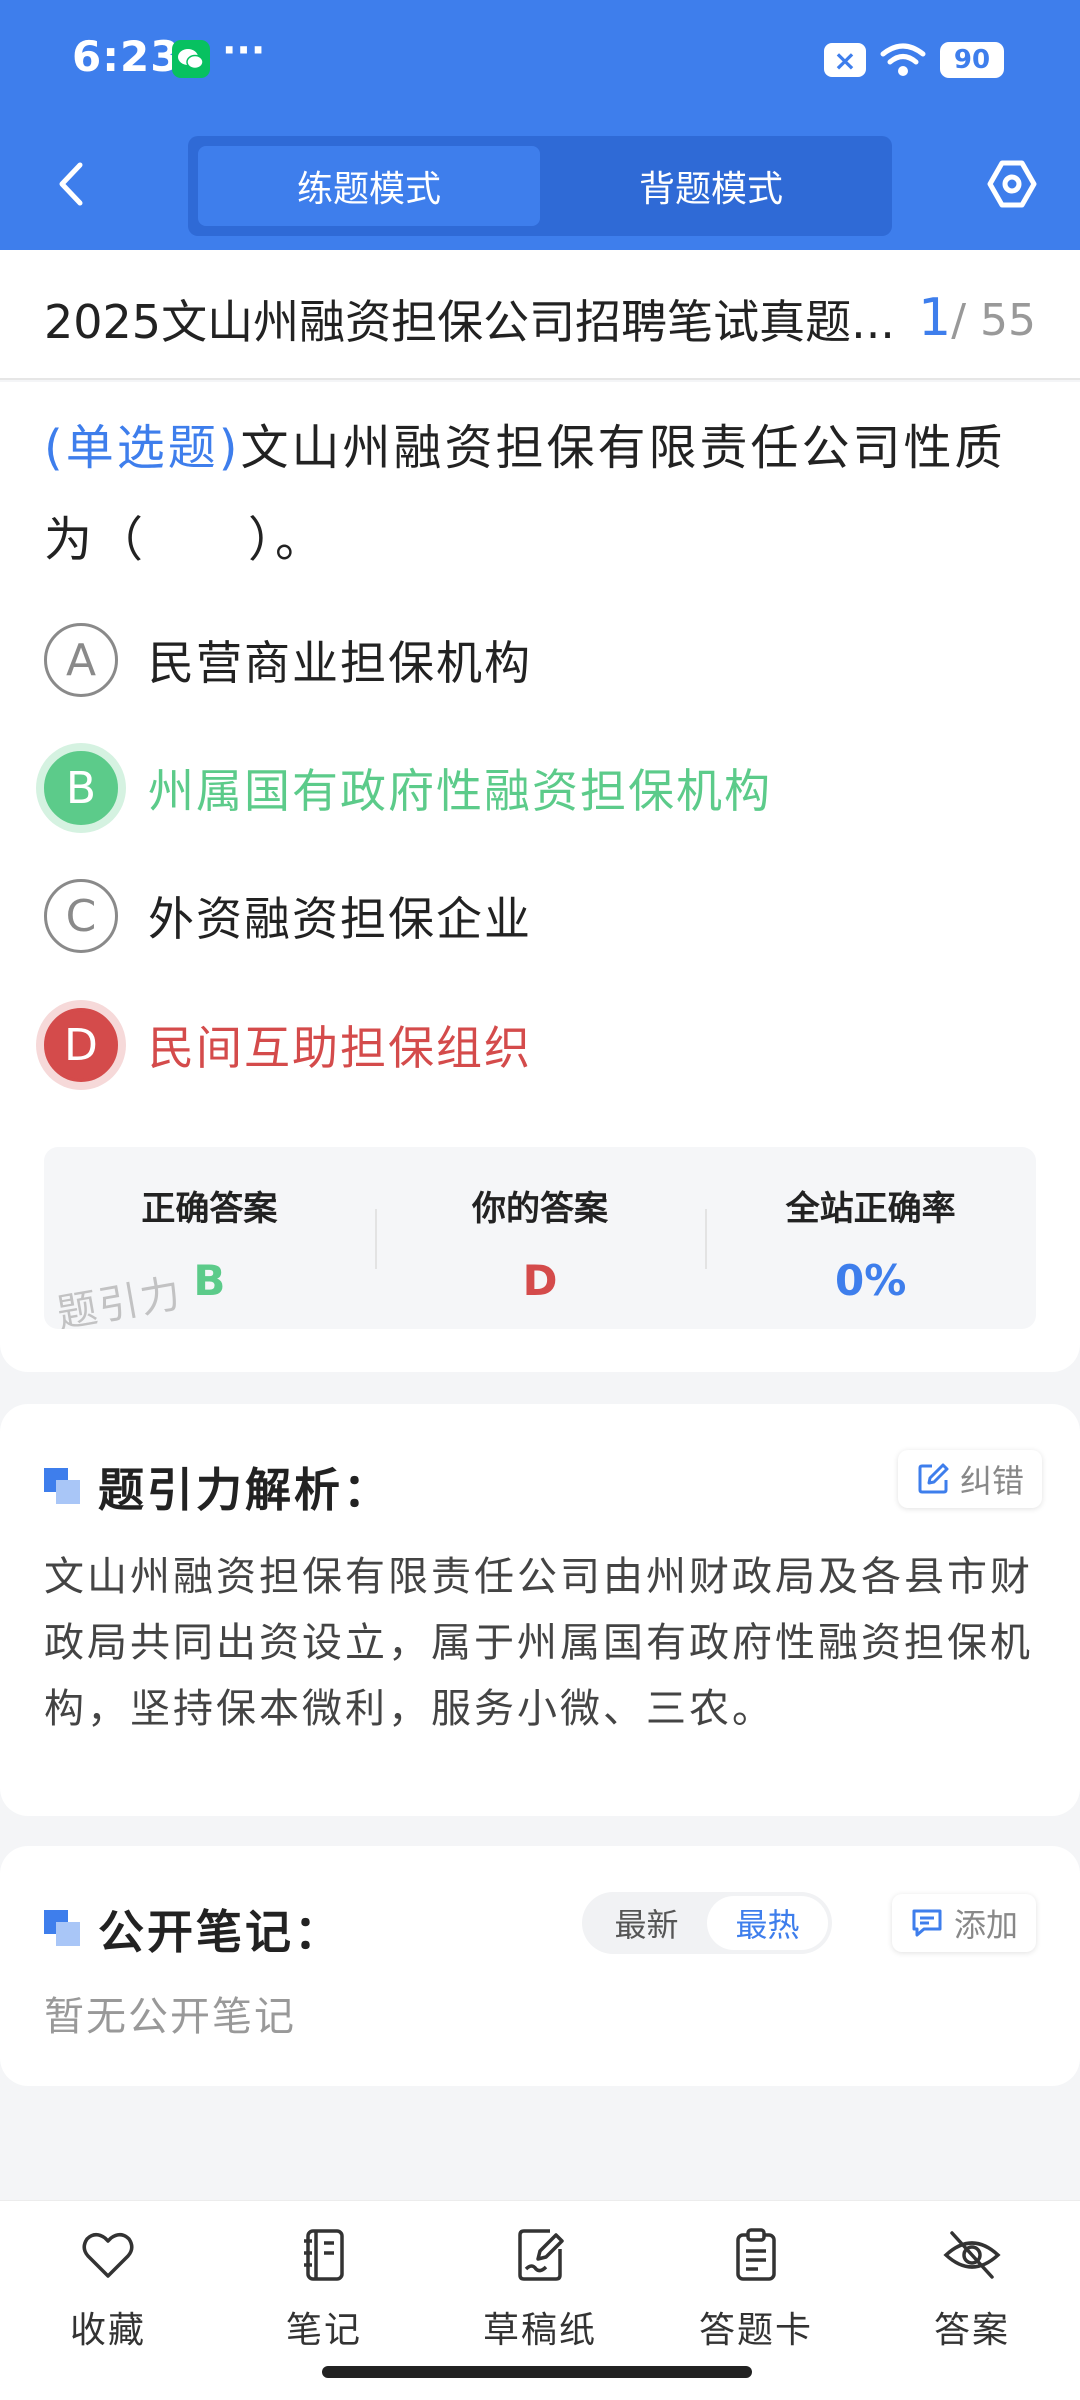 This screenshot has height=2400, width=1080. What do you see at coordinates (540, 125) in the screenshot?
I see `header: 6:23 ··· × 90 练题模式 背题模式` at bounding box center [540, 125].